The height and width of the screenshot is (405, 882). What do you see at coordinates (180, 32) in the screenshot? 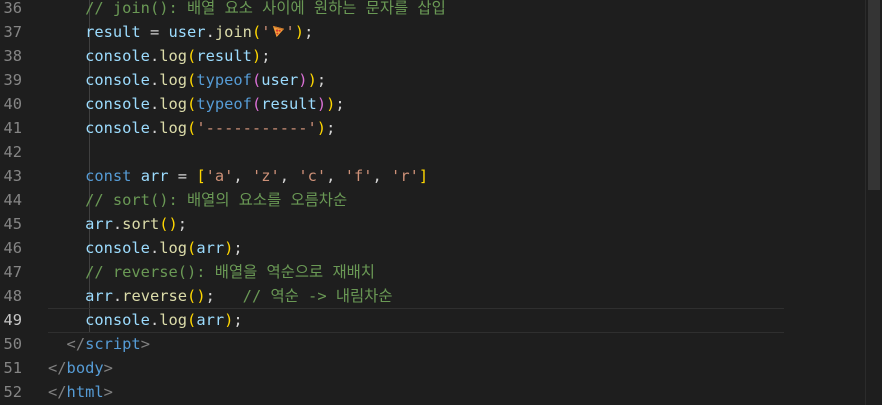
I see `code-text: result = user.join(' ');` at bounding box center [180, 32].